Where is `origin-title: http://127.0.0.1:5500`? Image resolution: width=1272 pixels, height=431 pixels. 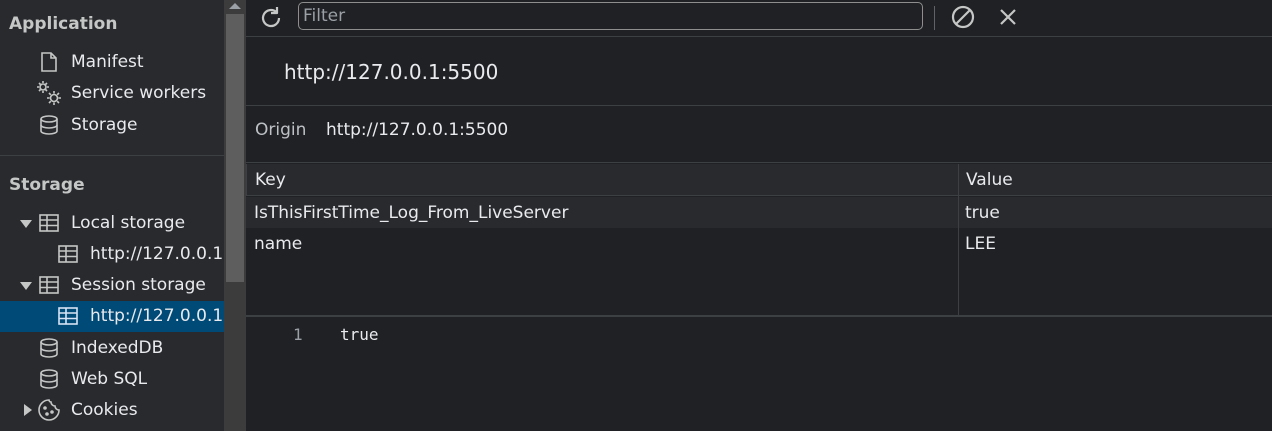
origin-title: http://127.0.0.1:5500 is located at coordinates (391, 72).